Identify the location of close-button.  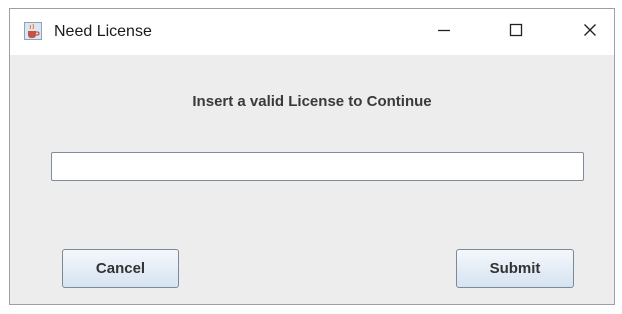
(590, 32).